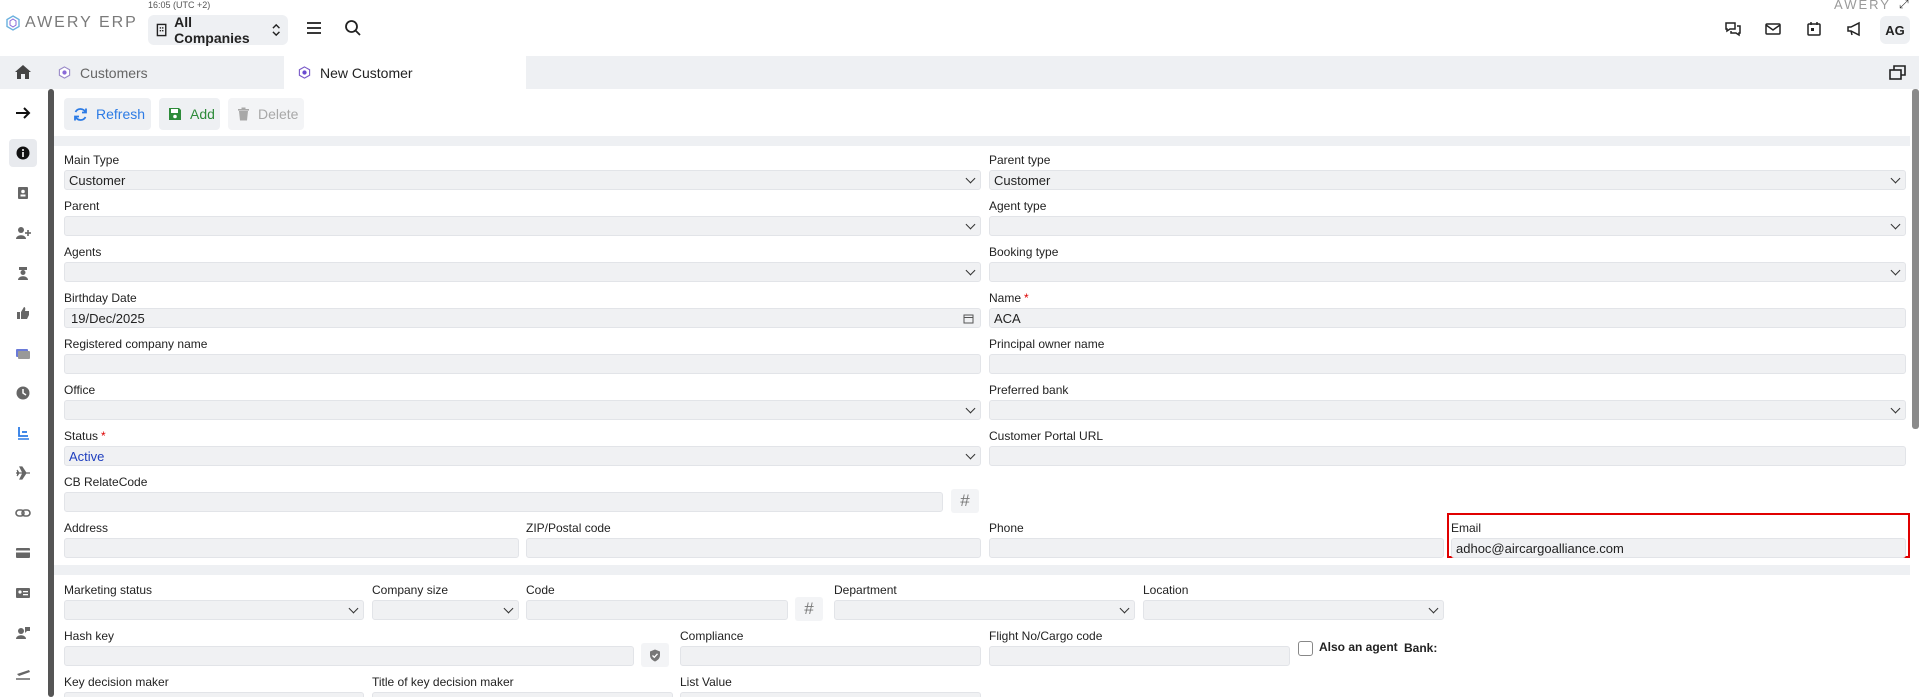 The width and height of the screenshot is (1919, 697). I want to click on sidebar-item-info, so click(23, 153).